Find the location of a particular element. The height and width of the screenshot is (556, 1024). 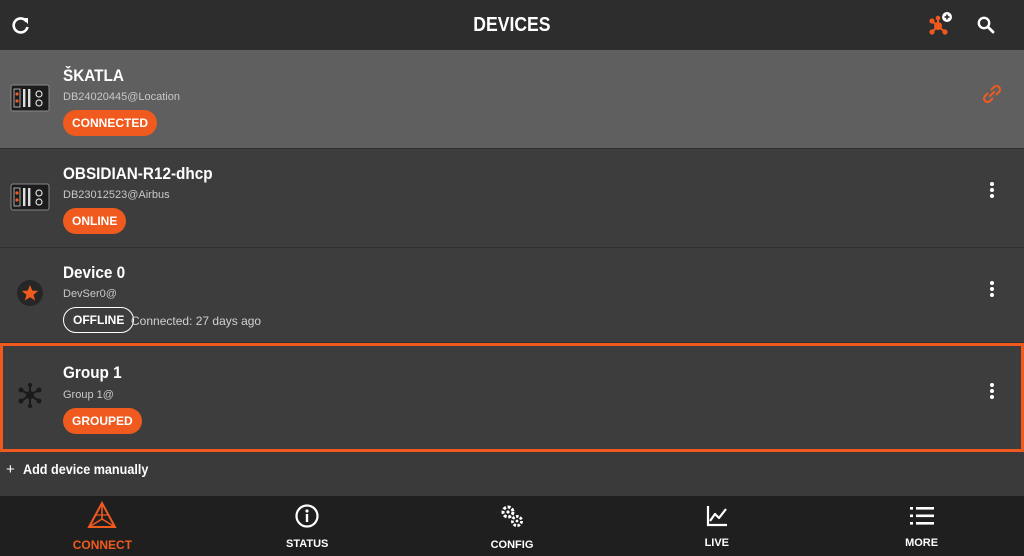

link-icon is located at coordinates (992, 94).